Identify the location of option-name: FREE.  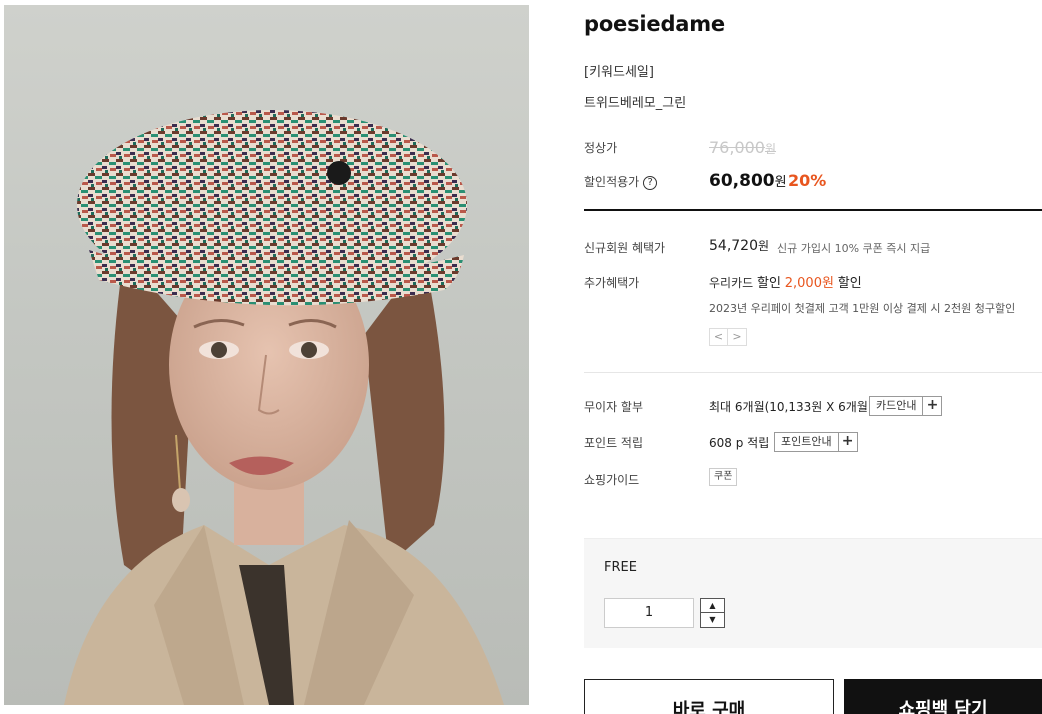
(620, 567).